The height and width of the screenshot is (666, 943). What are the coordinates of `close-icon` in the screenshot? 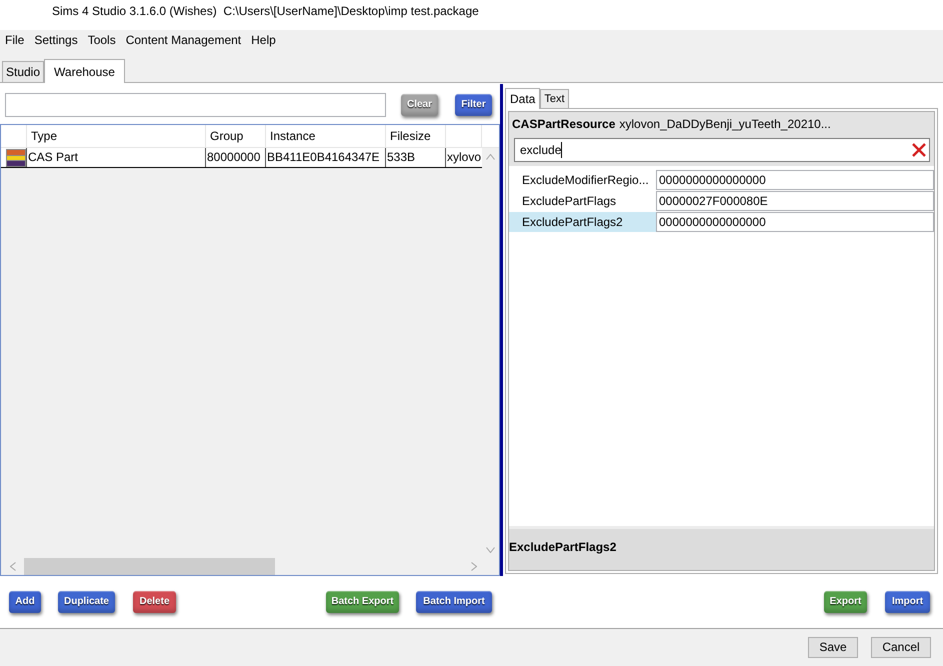 It's located at (919, 150).